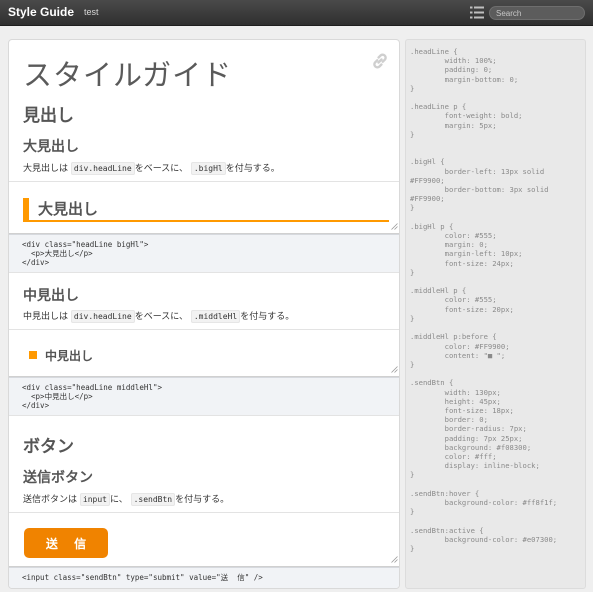 The image size is (593, 592). I want to click on section-heading-headings: 見出し, so click(48, 116).